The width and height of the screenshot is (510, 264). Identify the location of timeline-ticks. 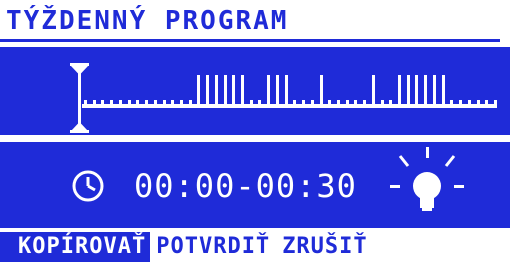
(290, 90).